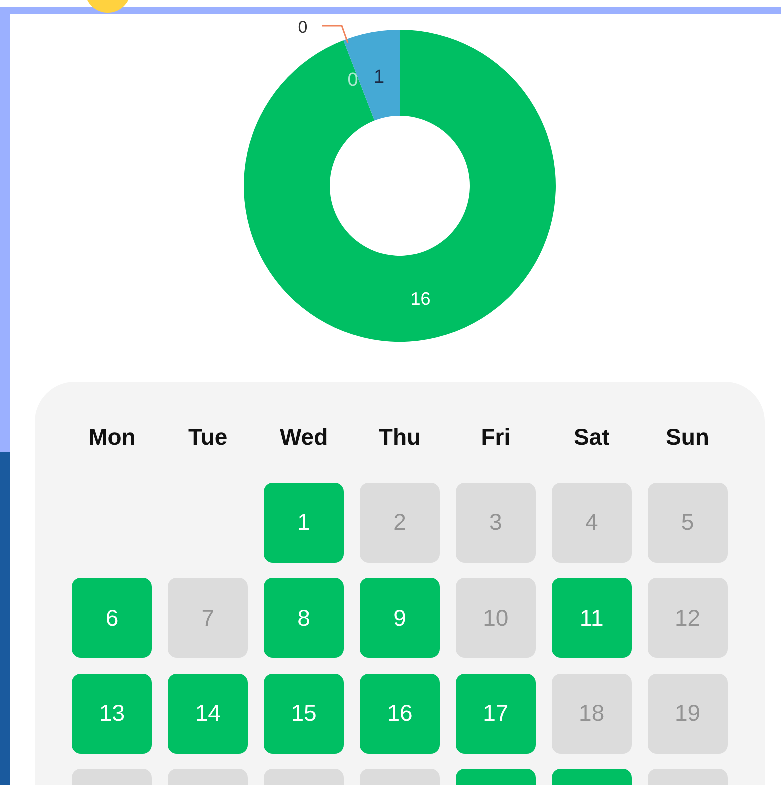  Describe the element at coordinates (304, 714) in the screenshot. I see `day-cell: 15` at that location.